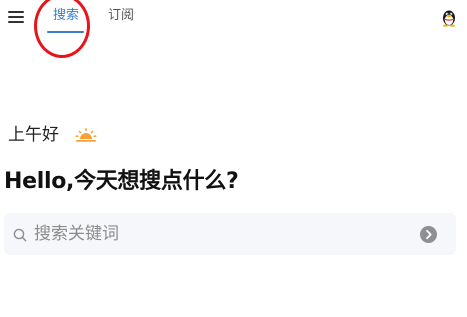  I want to click on menu-icon, so click(16, 17).